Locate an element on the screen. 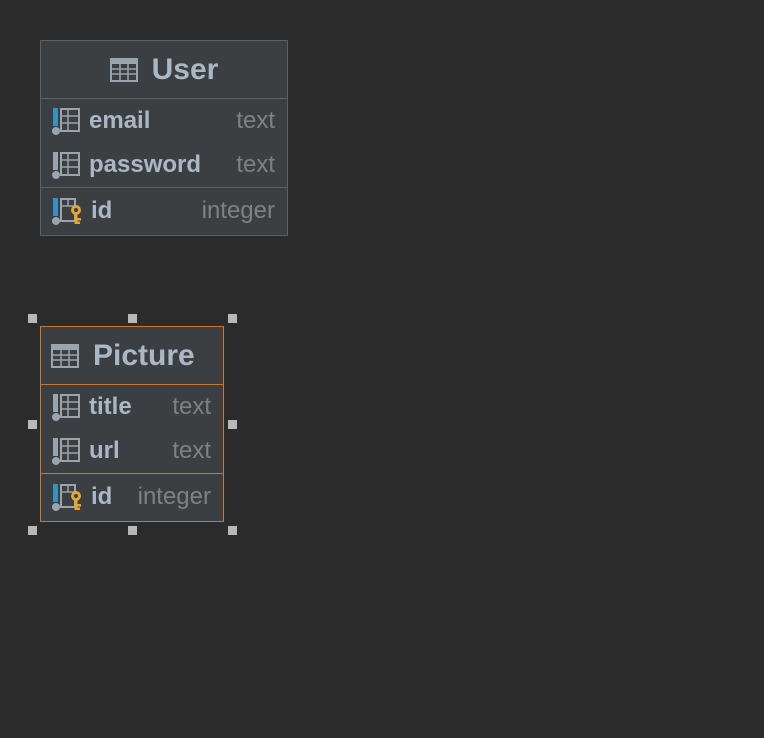  column-name: email is located at coordinates (120, 120).